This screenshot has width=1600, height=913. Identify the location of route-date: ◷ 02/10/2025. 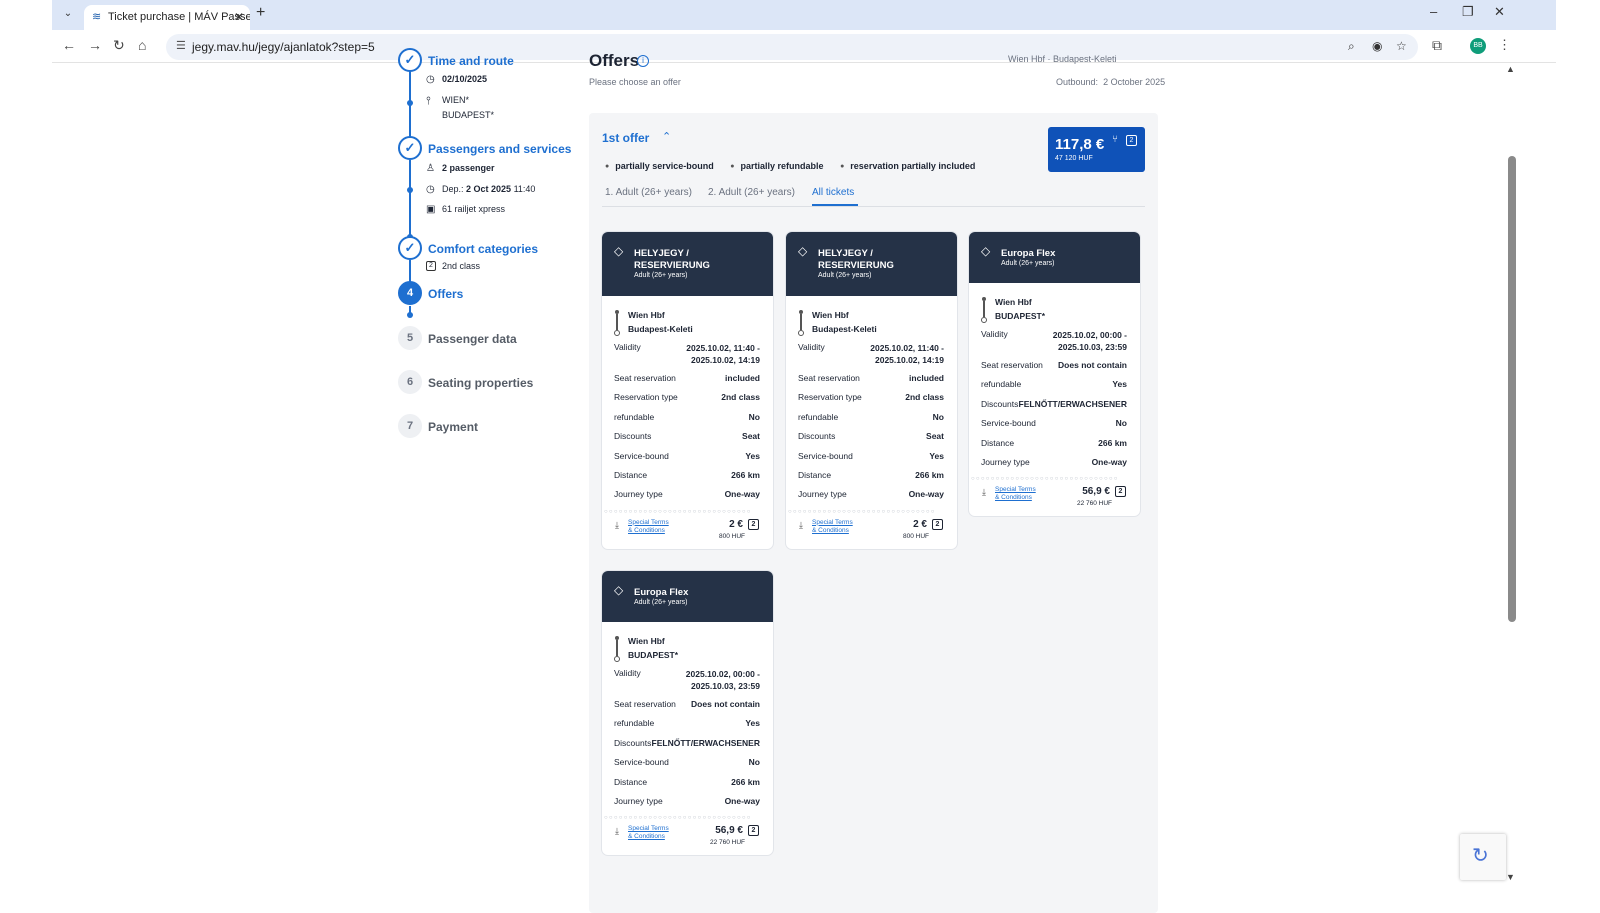
(456, 79).